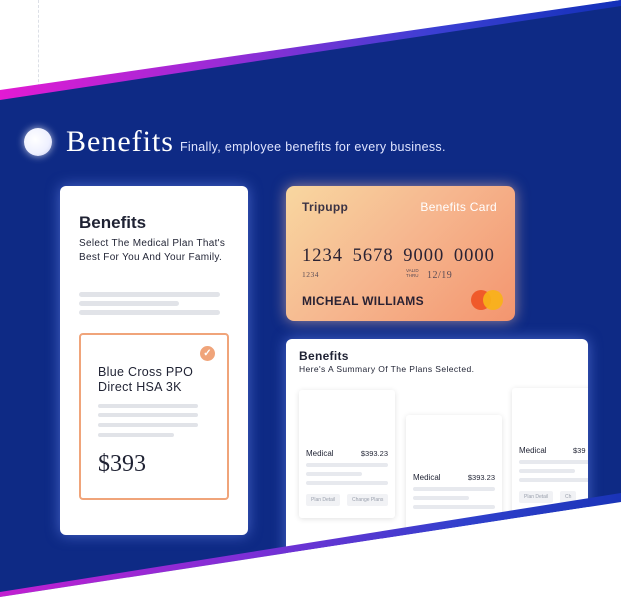 The width and height of the screenshot is (621, 597). I want to click on plan-summary-card: Medical $393.23 Plan Detail Change Plans, so click(347, 454).